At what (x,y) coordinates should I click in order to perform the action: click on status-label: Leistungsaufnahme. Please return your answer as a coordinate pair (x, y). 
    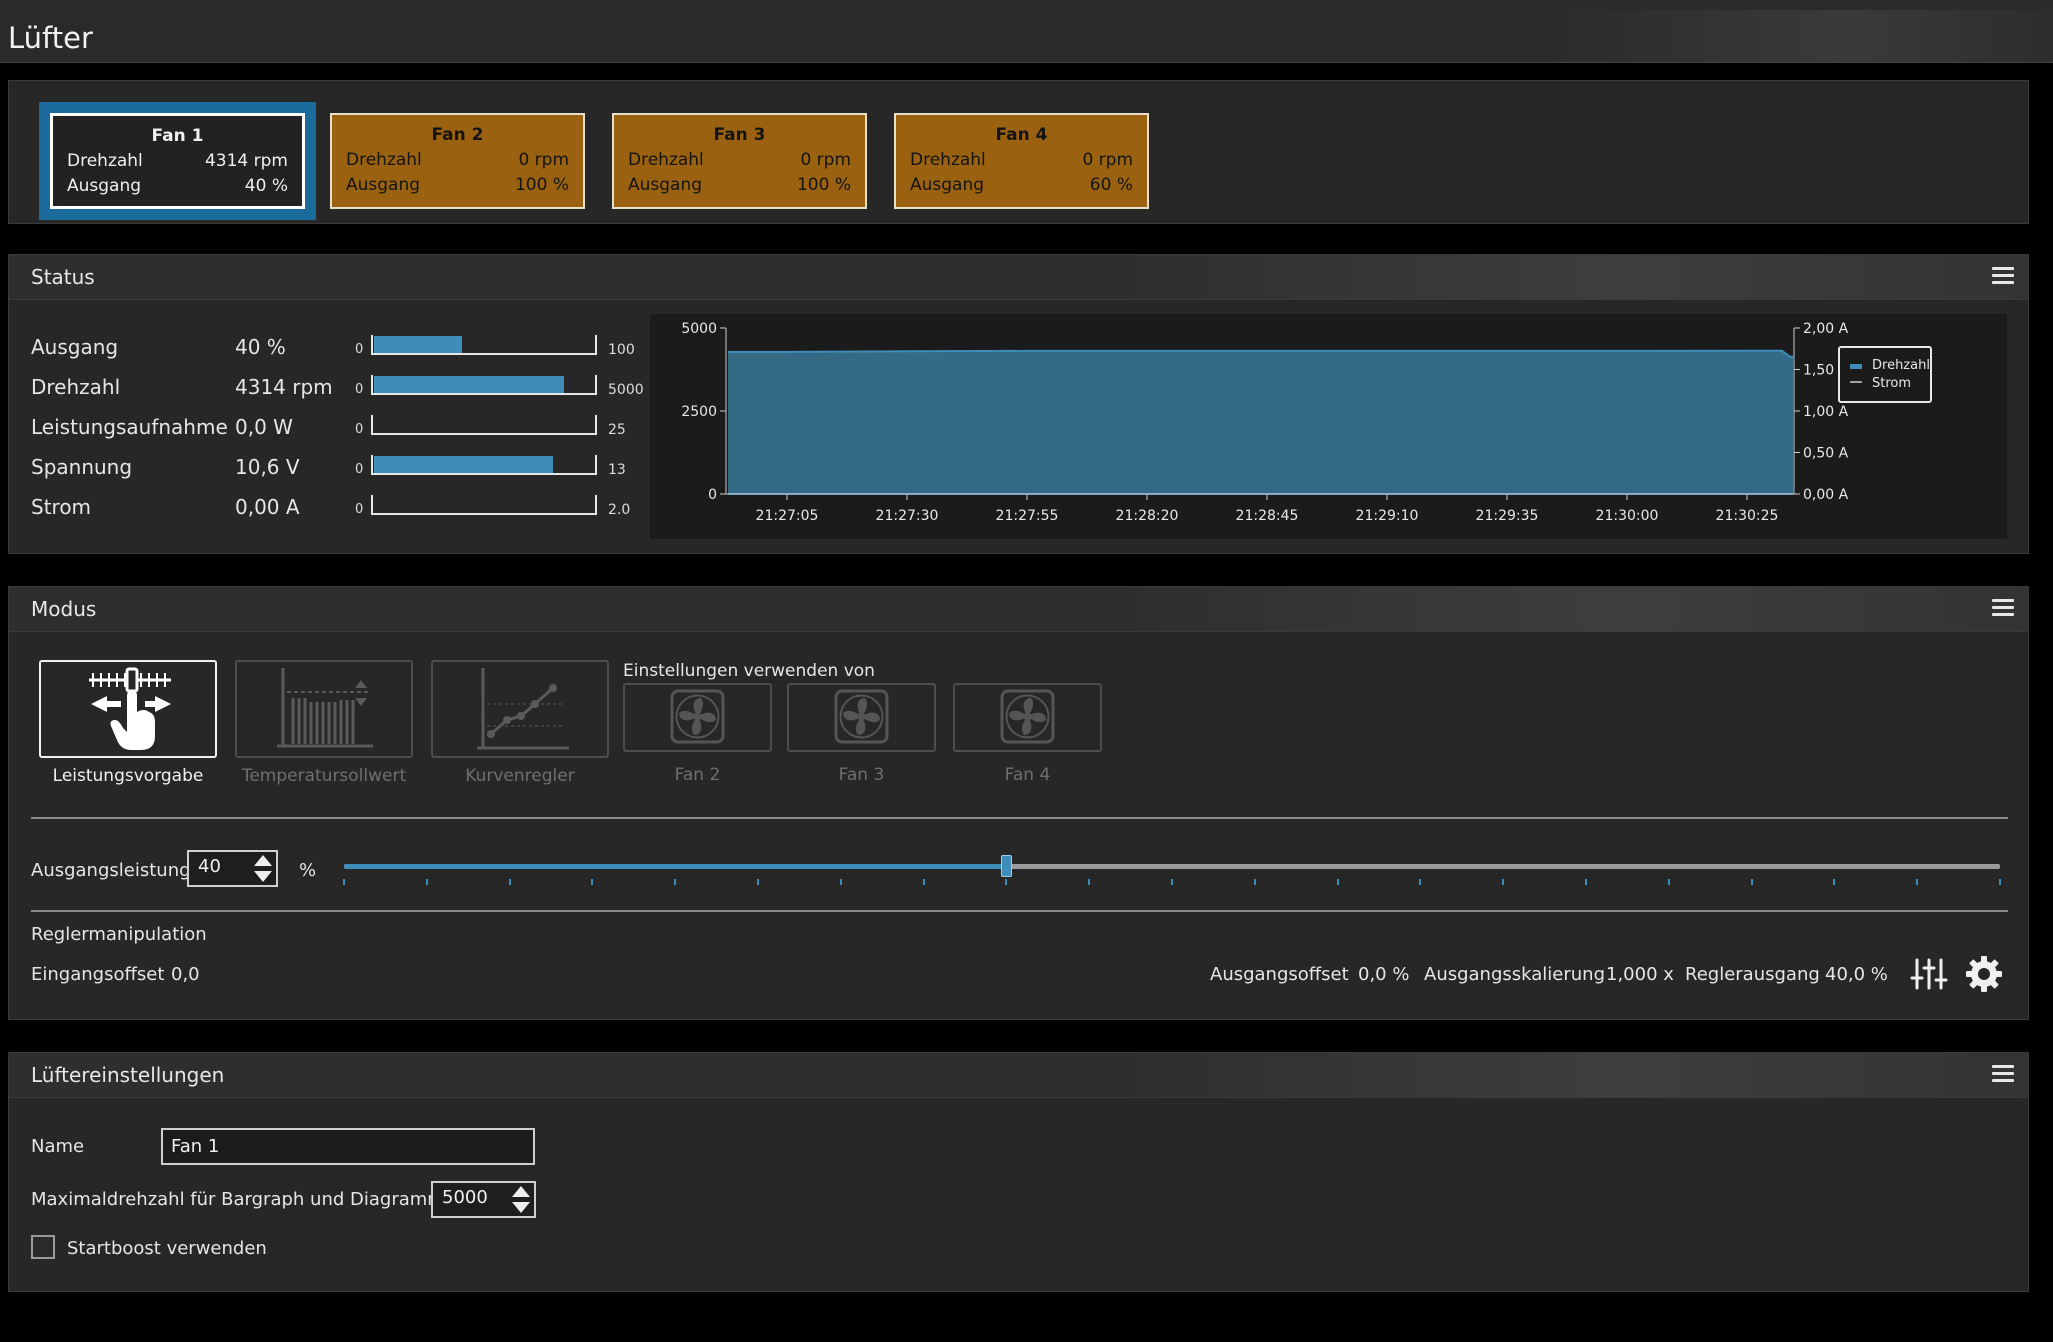
    Looking at the image, I should click on (129, 427).